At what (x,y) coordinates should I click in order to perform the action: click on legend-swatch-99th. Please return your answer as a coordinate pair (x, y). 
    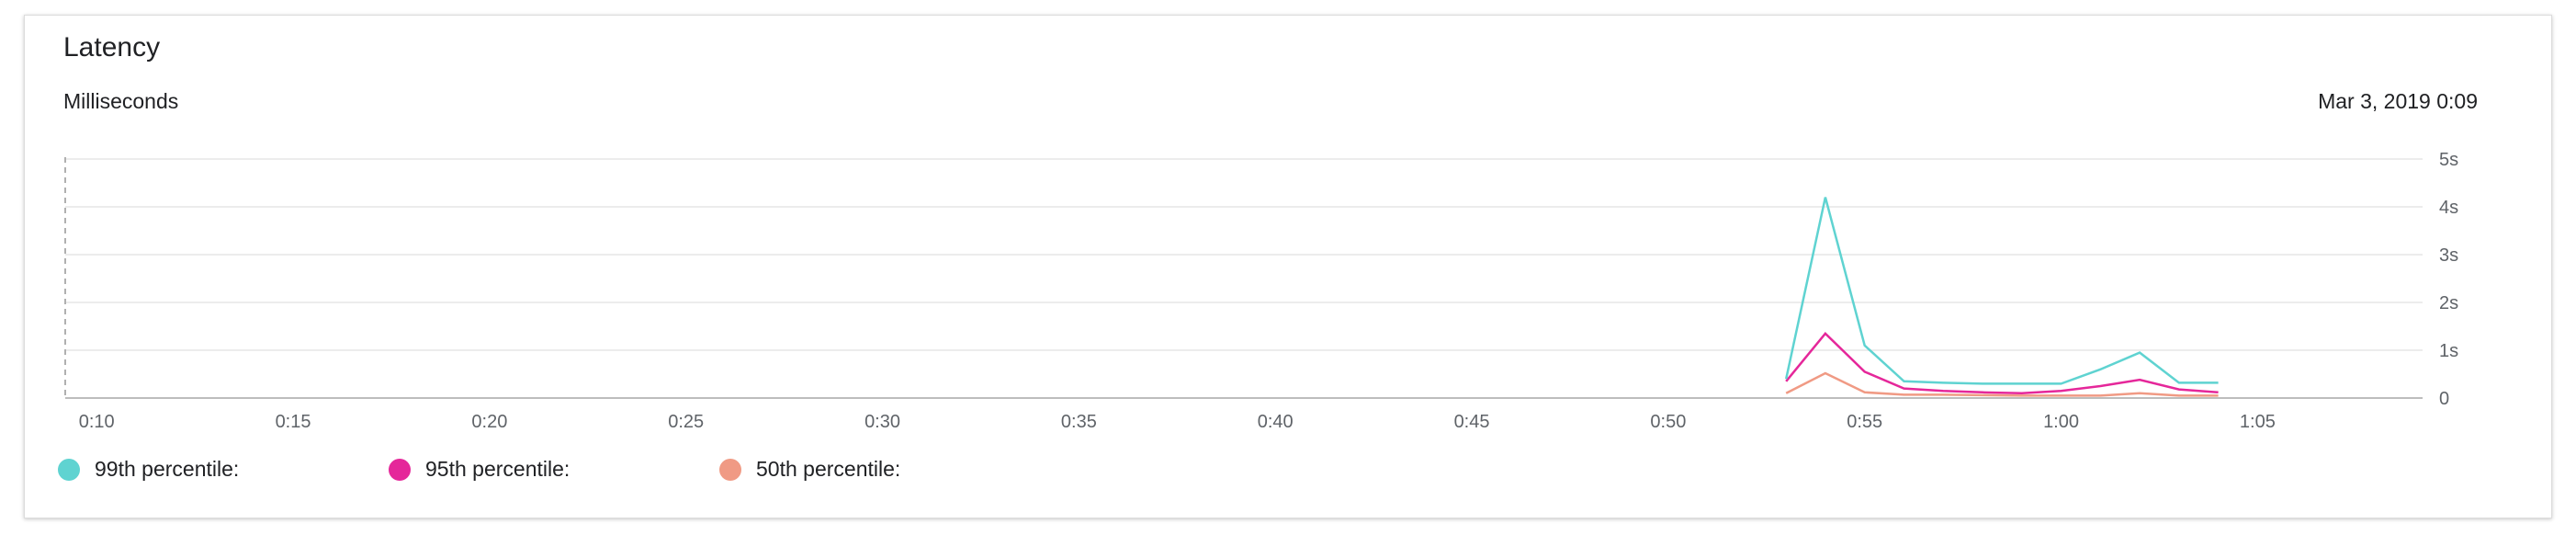
    Looking at the image, I should click on (69, 469).